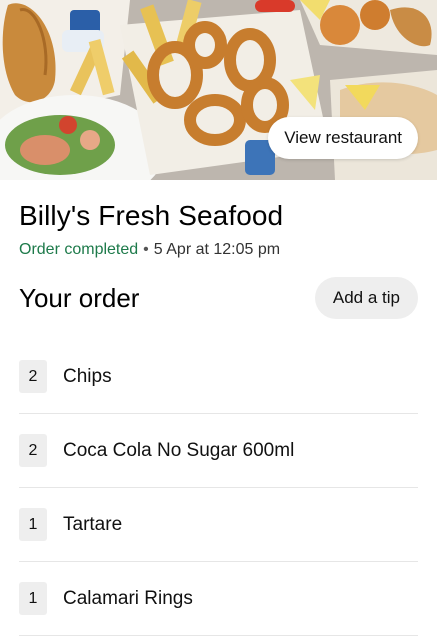 This screenshot has width=437, height=640. What do you see at coordinates (179, 450) in the screenshot?
I see `item-name: Coca Cola No Sugar 600ml` at bounding box center [179, 450].